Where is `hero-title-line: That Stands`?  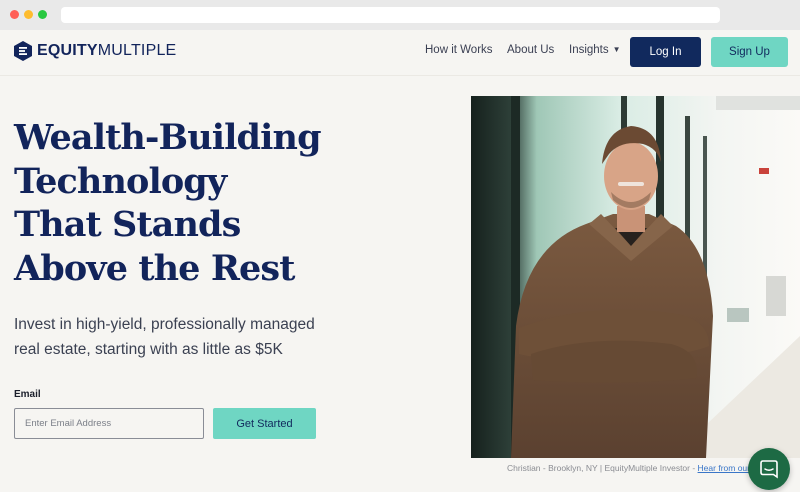 hero-title-line: That Stands is located at coordinates (127, 224).